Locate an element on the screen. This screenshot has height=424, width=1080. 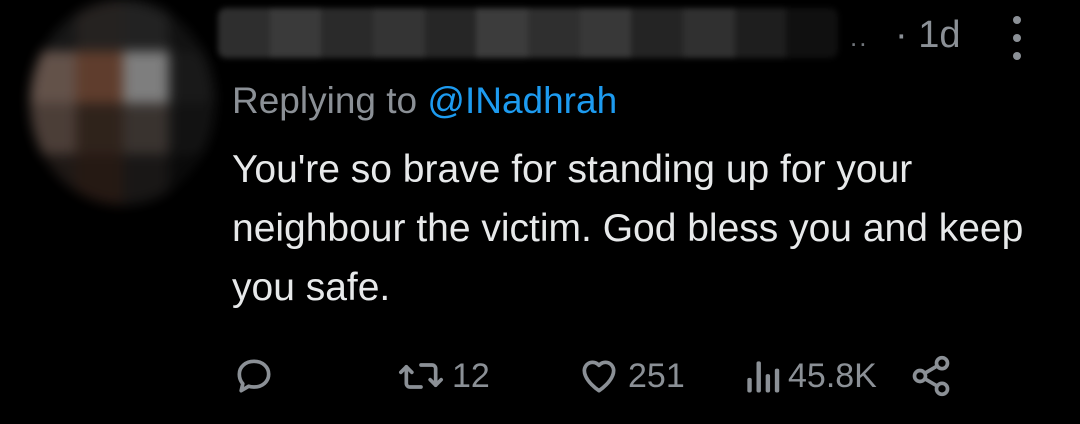
avatar is located at coordinates (122, 102).